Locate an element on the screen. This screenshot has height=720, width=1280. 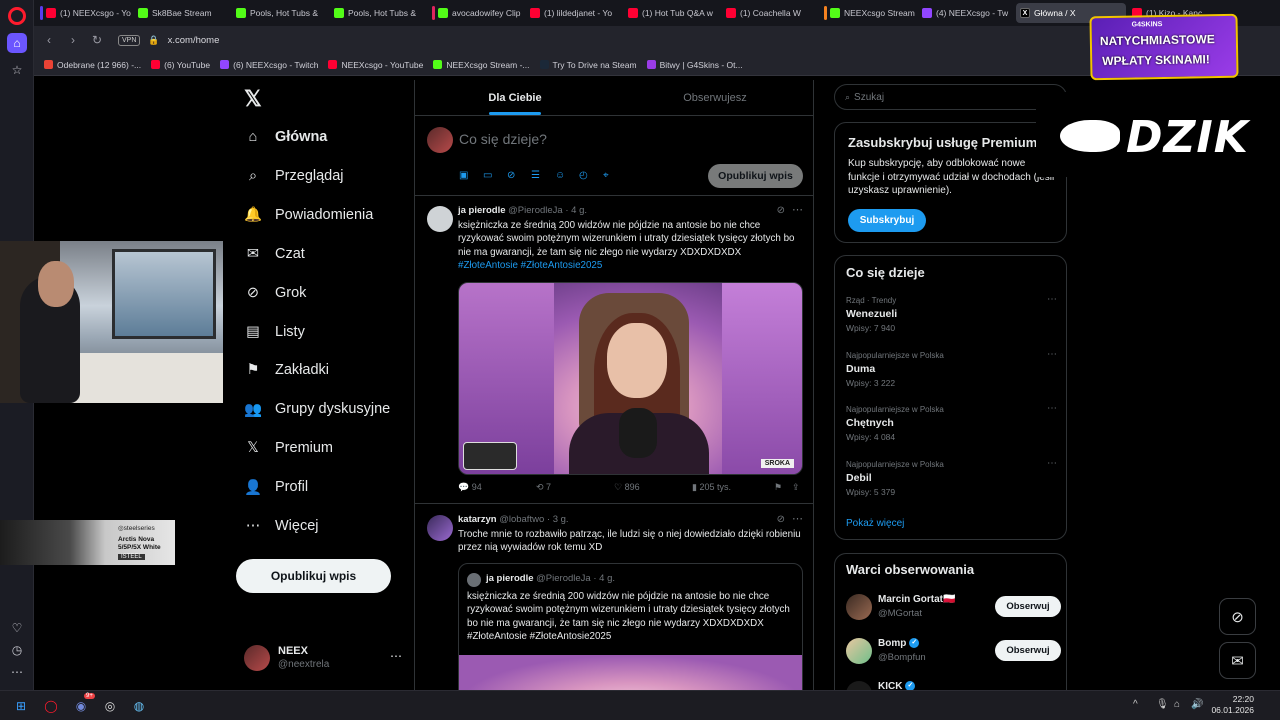
views-button: ▮ 205 tys. is located at coordinates (733, 487).